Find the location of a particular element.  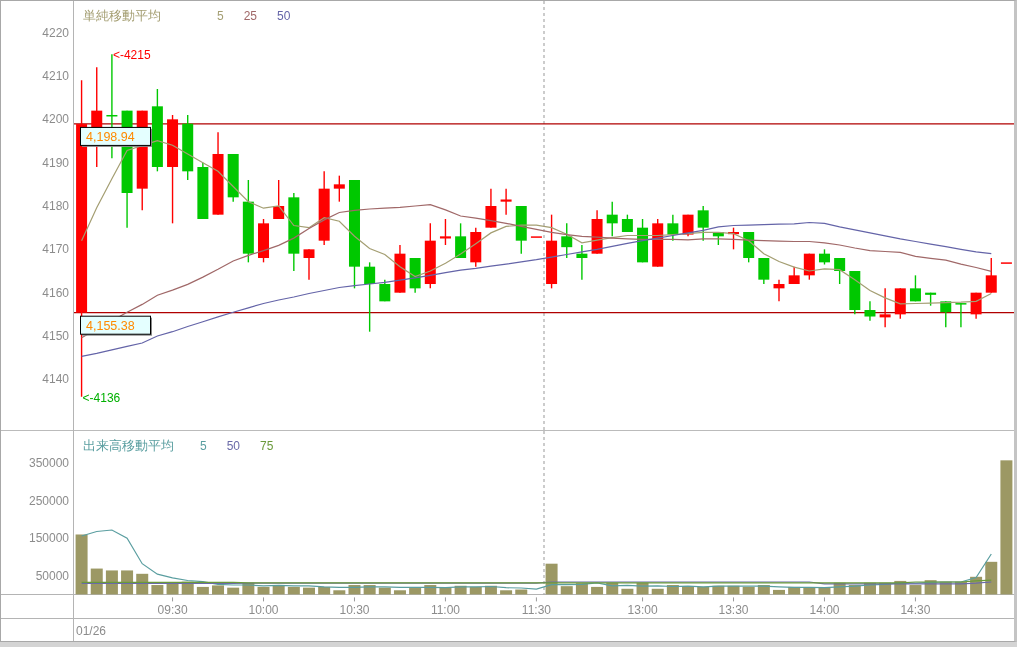

price-label: 4,198.94 is located at coordinates (110, 137).